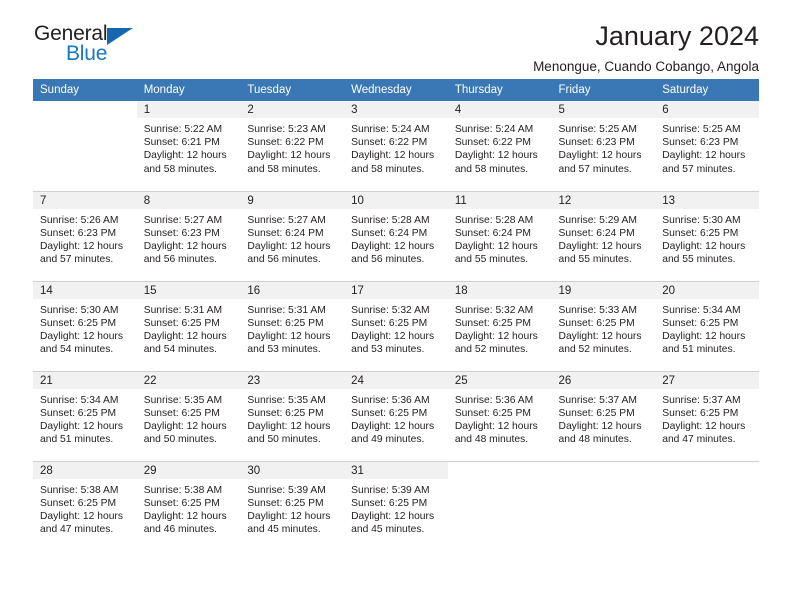 The height and width of the screenshot is (612, 792). What do you see at coordinates (701, 129) in the screenshot?
I see `day-detail-line: Sunrise: 5:25 AM` at bounding box center [701, 129].